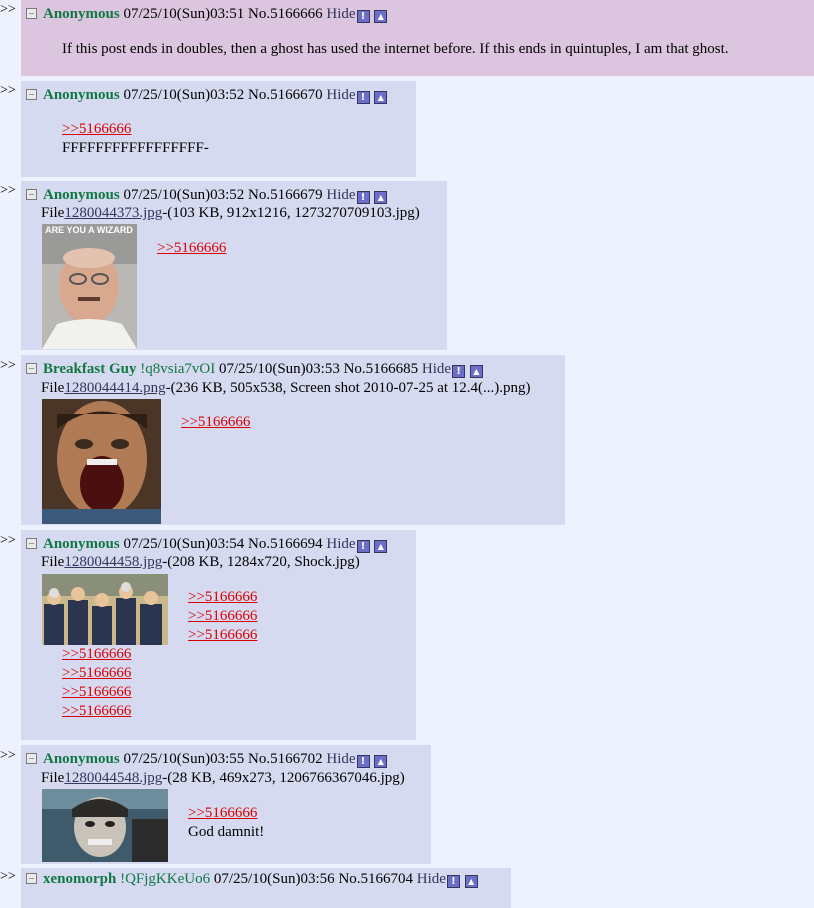  What do you see at coordinates (113, 778) in the screenshot?
I see `file-link: 1280044548.jpg` at bounding box center [113, 778].